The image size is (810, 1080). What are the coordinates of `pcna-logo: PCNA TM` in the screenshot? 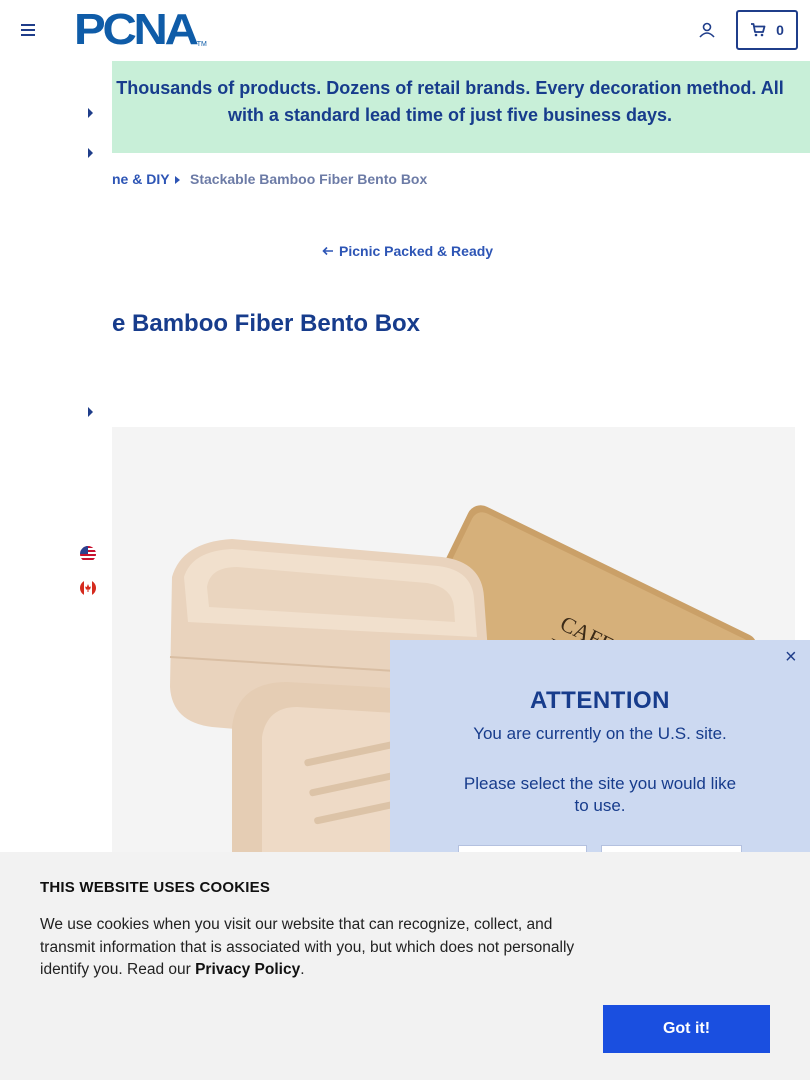 It's located at (140, 29).